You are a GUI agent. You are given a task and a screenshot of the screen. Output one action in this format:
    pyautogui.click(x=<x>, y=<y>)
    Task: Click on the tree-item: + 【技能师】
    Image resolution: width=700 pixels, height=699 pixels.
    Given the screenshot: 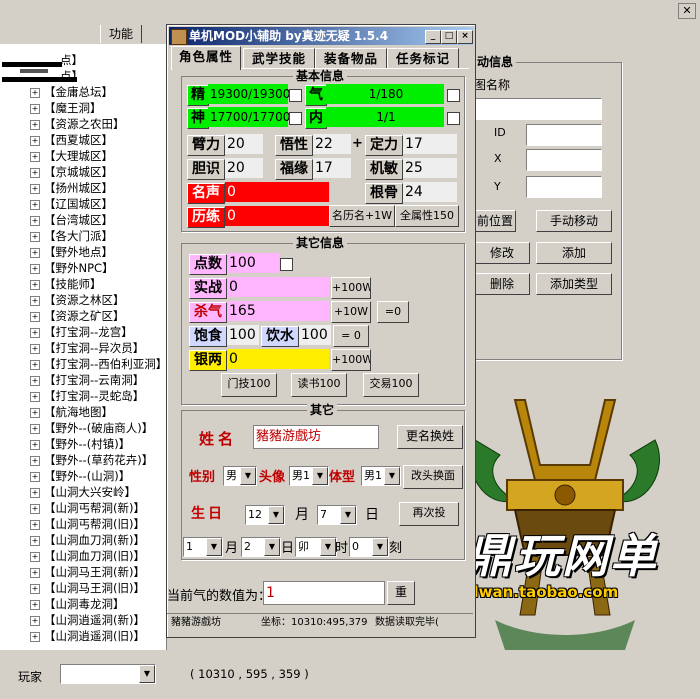 What is the action you would take?
    pyautogui.click(x=66, y=284)
    